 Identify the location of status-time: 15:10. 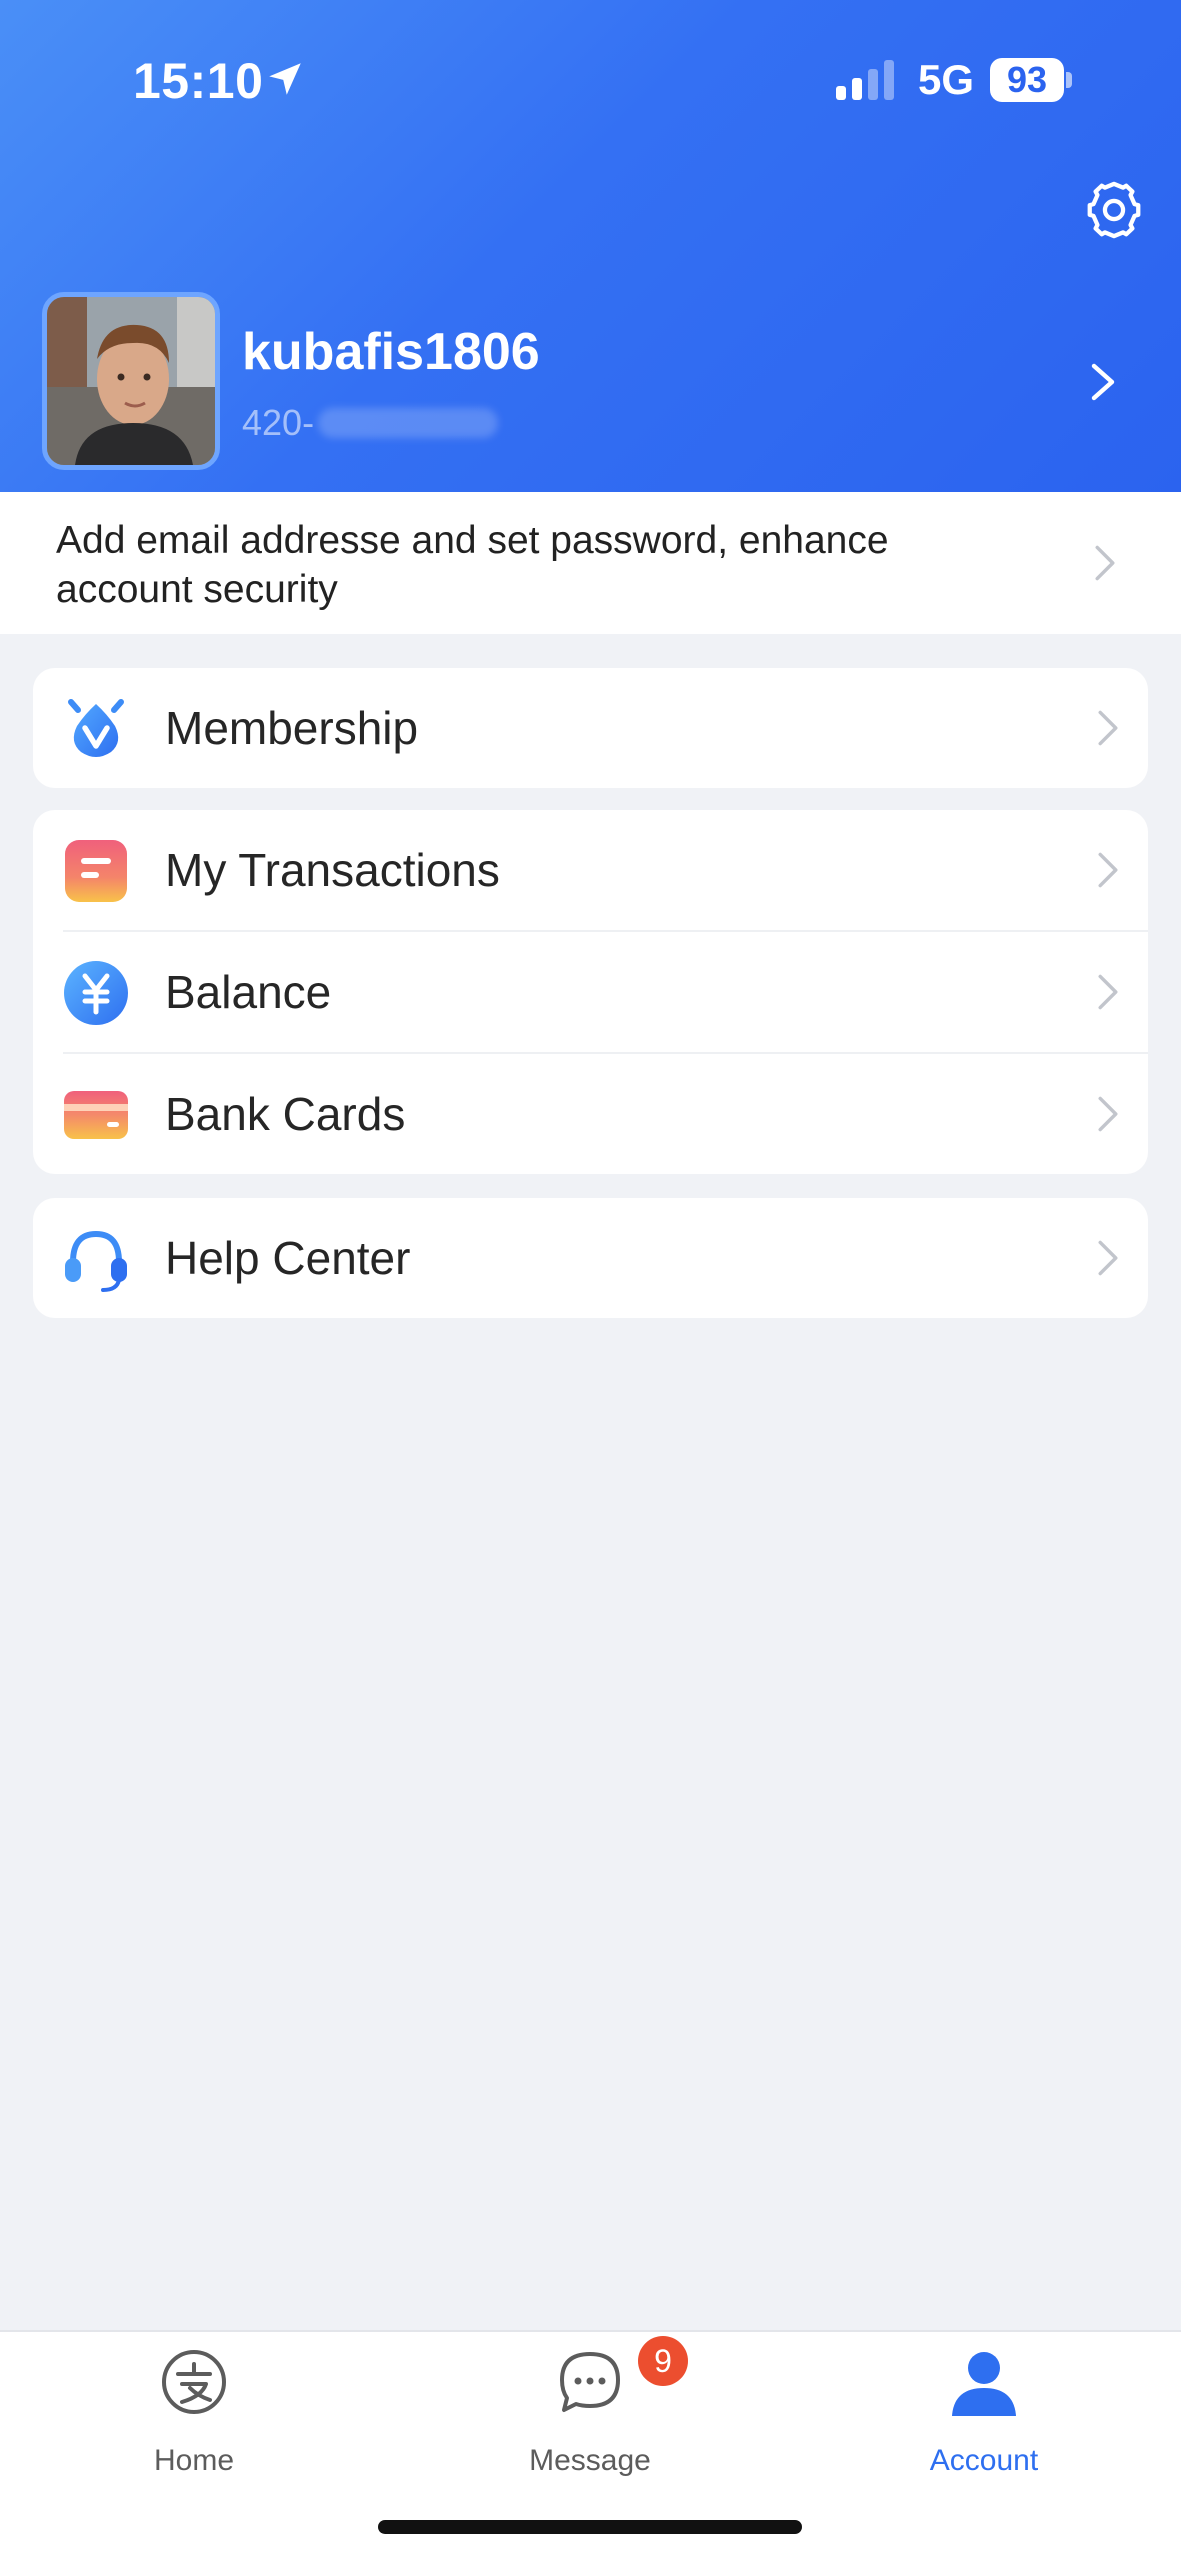
(198, 81).